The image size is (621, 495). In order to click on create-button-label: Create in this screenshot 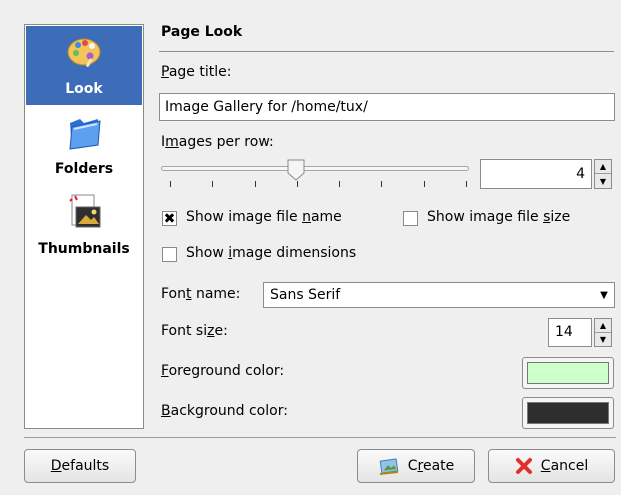, I will do `click(431, 466)`.